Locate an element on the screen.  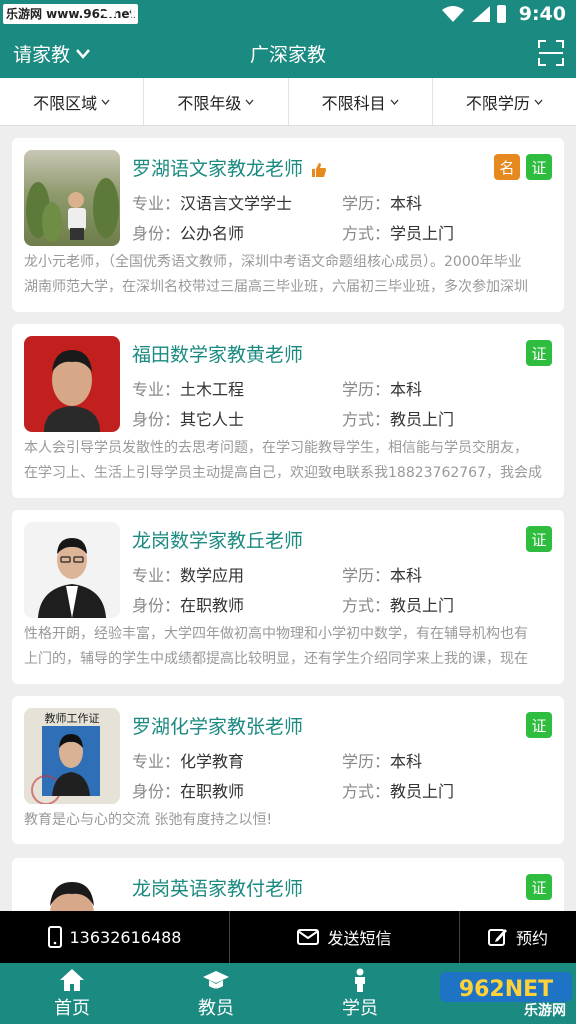
teacher-name: 罗湖化学家教张老师 is located at coordinates (217, 725).